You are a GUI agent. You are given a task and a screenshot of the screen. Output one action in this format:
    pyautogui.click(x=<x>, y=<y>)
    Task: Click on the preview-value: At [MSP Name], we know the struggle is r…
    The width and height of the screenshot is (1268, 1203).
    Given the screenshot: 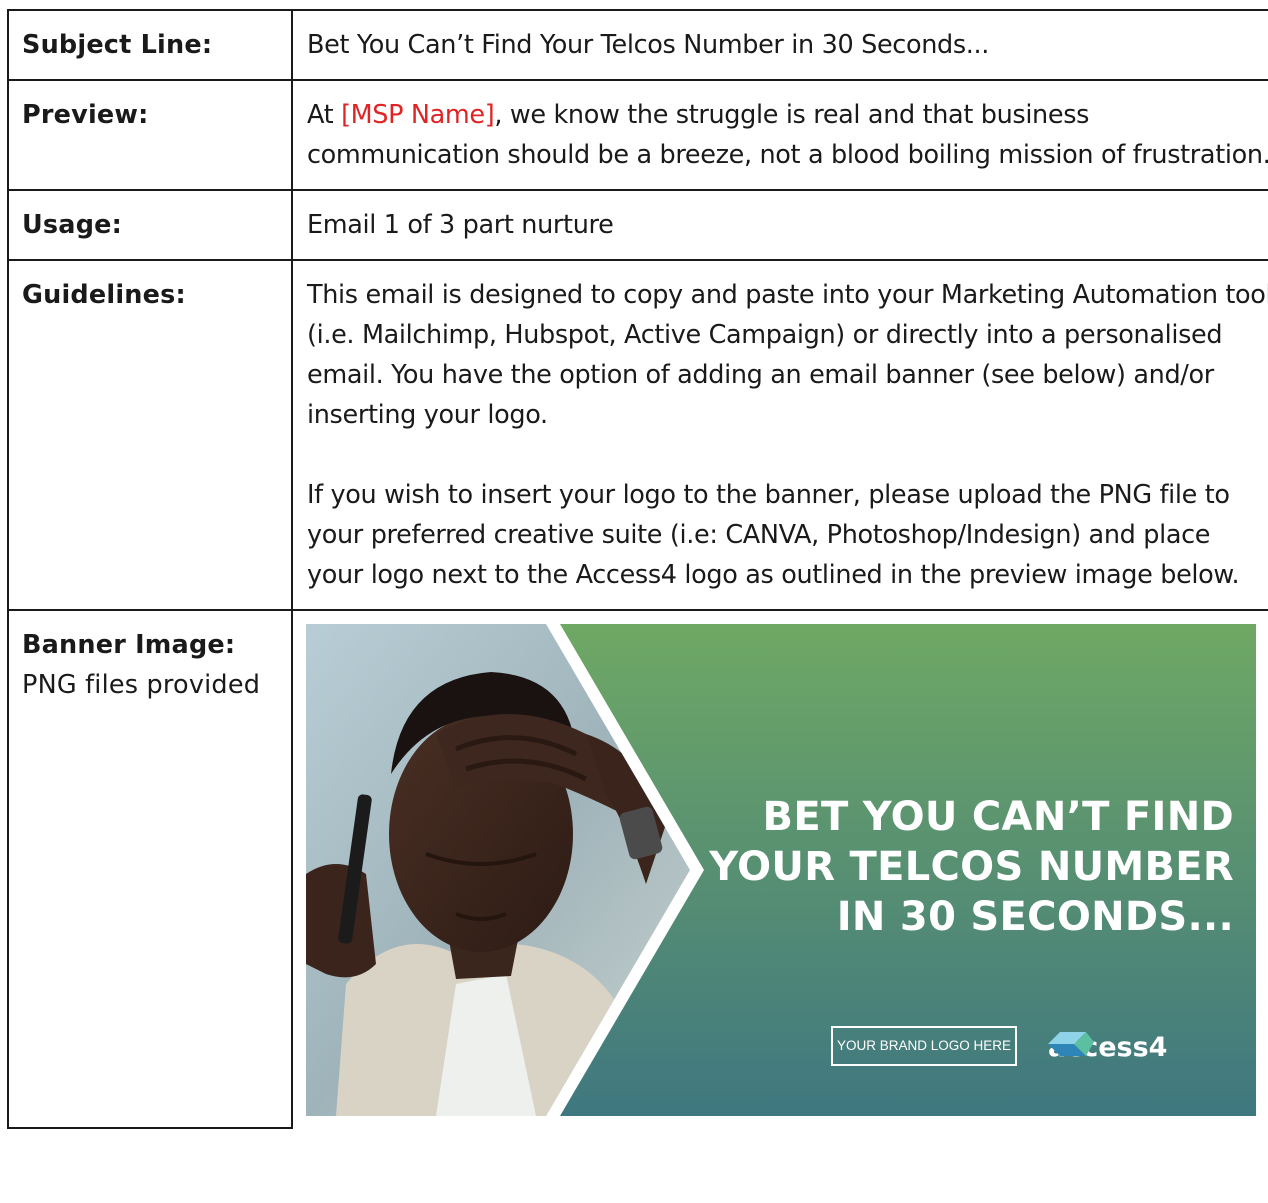 What is the action you would take?
    pyautogui.click(x=779, y=135)
    